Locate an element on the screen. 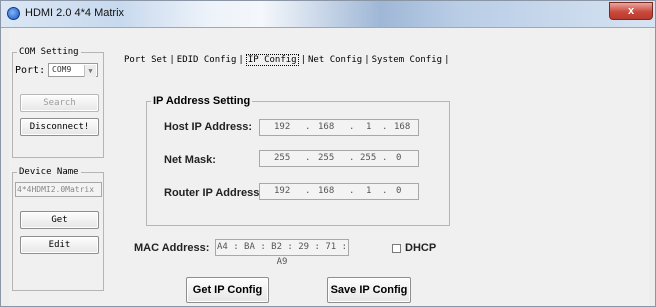 The height and width of the screenshot is (307, 656). tab-port-set: Port Set is located at coordinates (145, 60).